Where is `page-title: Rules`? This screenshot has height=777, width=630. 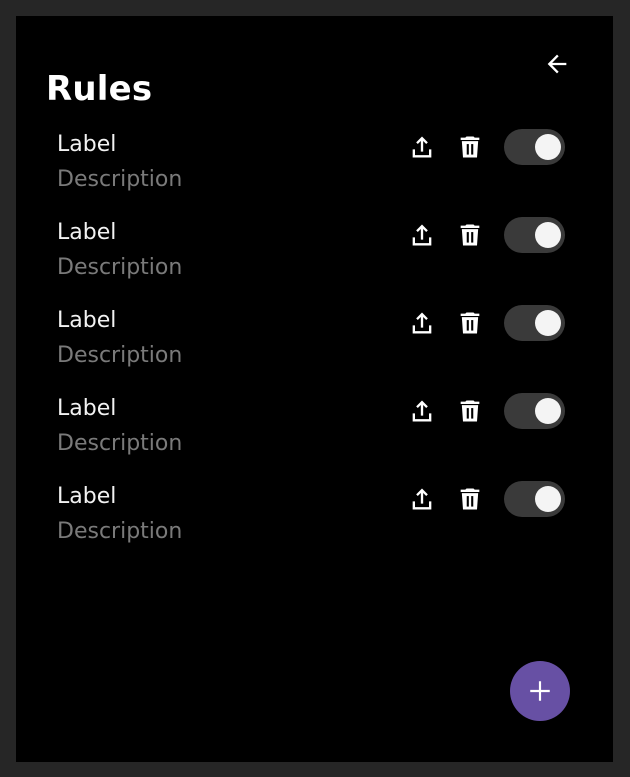
page-title: Rules is located at coordinates (99, 89).